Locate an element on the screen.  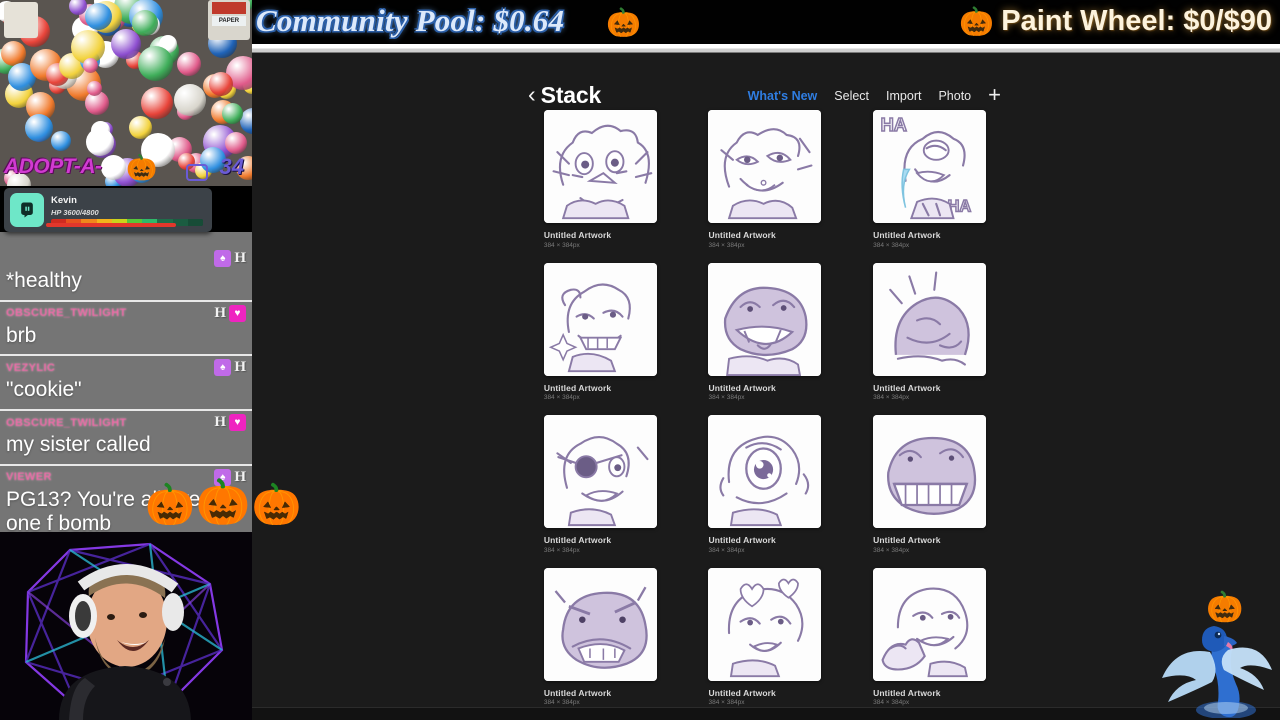
artwork-thumbnail: HA HA is located at coordinates (930, 166).